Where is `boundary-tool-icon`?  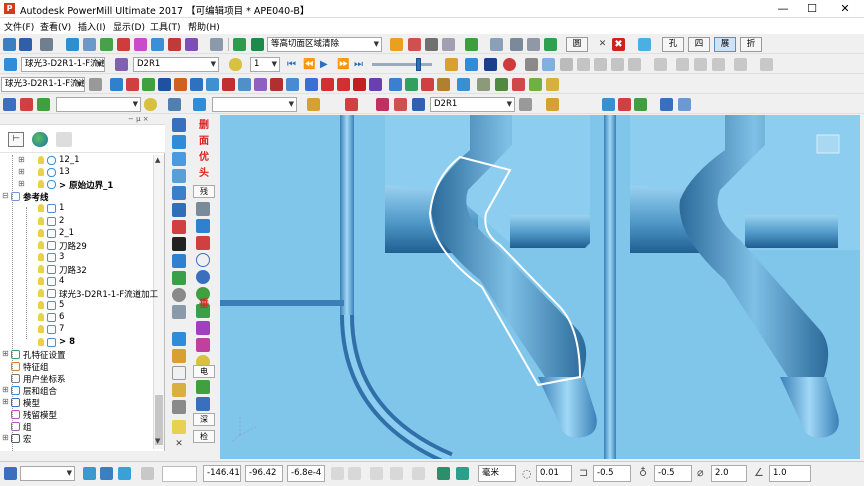 boundary-tool-icon is located at coordinates (157, 44).